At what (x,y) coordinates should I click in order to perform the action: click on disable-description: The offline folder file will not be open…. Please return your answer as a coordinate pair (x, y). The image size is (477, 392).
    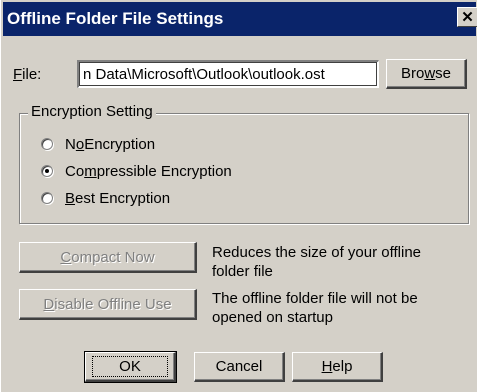
    Looking at the image, I should click on (315, 308).